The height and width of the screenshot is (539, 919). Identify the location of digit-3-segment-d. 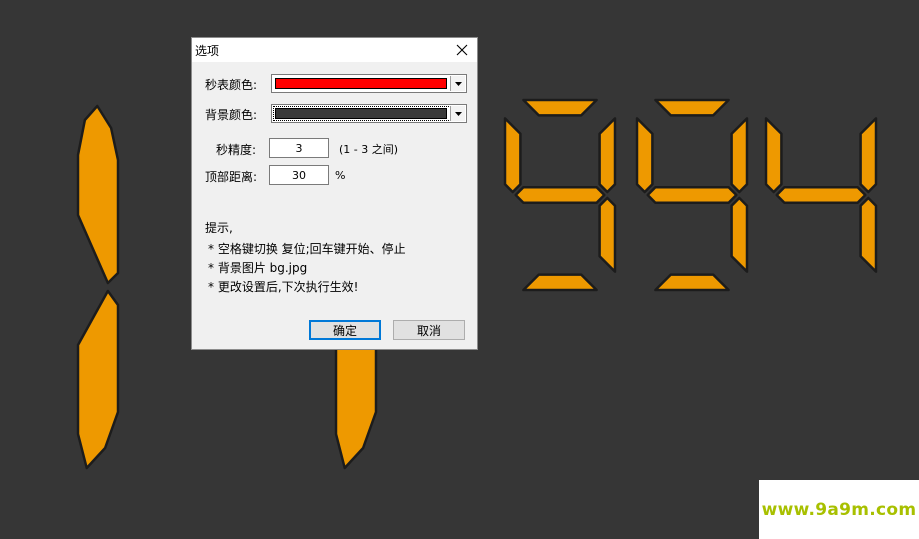
(692, 282).